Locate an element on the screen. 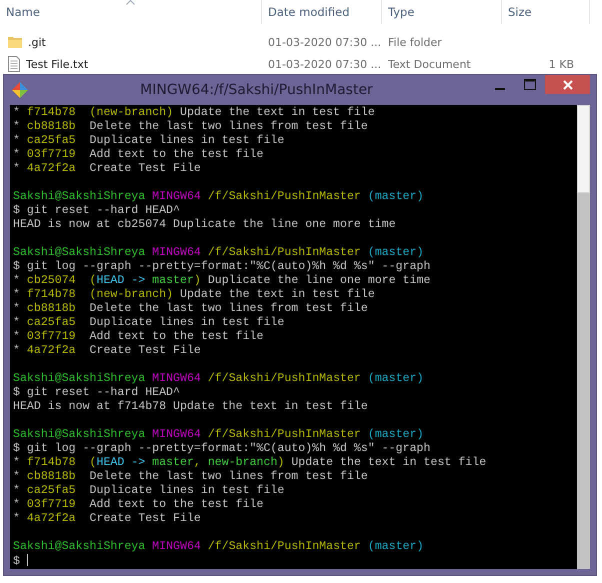 Image resolution: width=602 pixels, height=583 pixels. file-size: 1 KB is located at coordinates (561, 64).